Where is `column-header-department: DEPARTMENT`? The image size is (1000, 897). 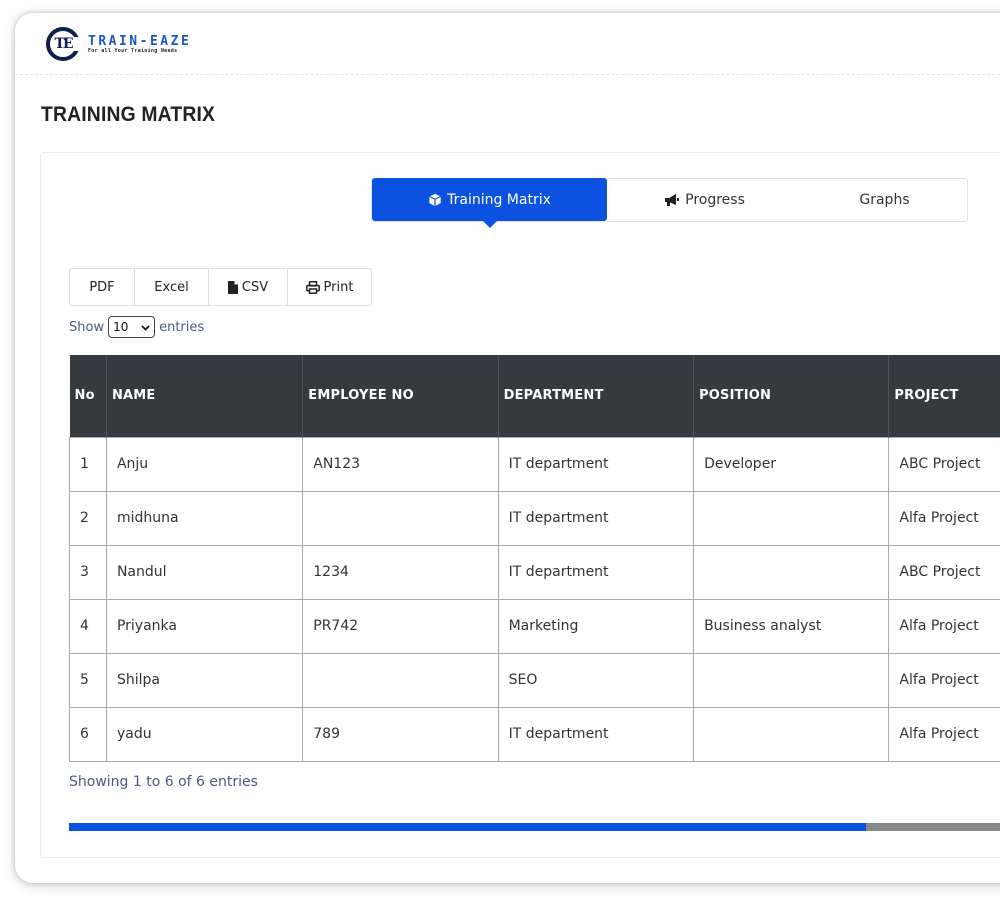 column-header-department: DEPARTMENT is located at coordinates (596, 396).